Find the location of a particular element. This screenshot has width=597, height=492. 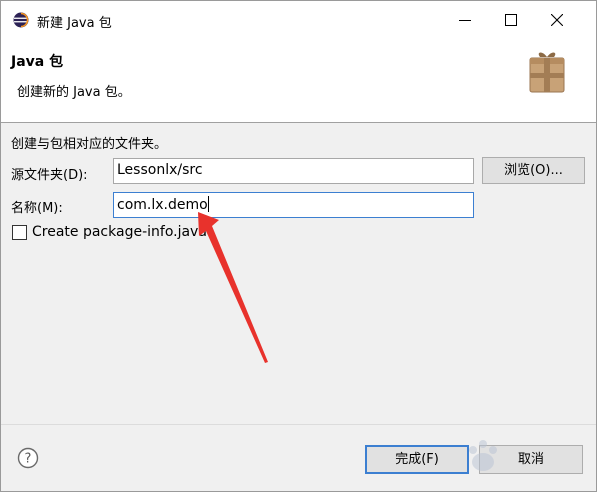

minimize-icon is located at coordinates (465, 20).